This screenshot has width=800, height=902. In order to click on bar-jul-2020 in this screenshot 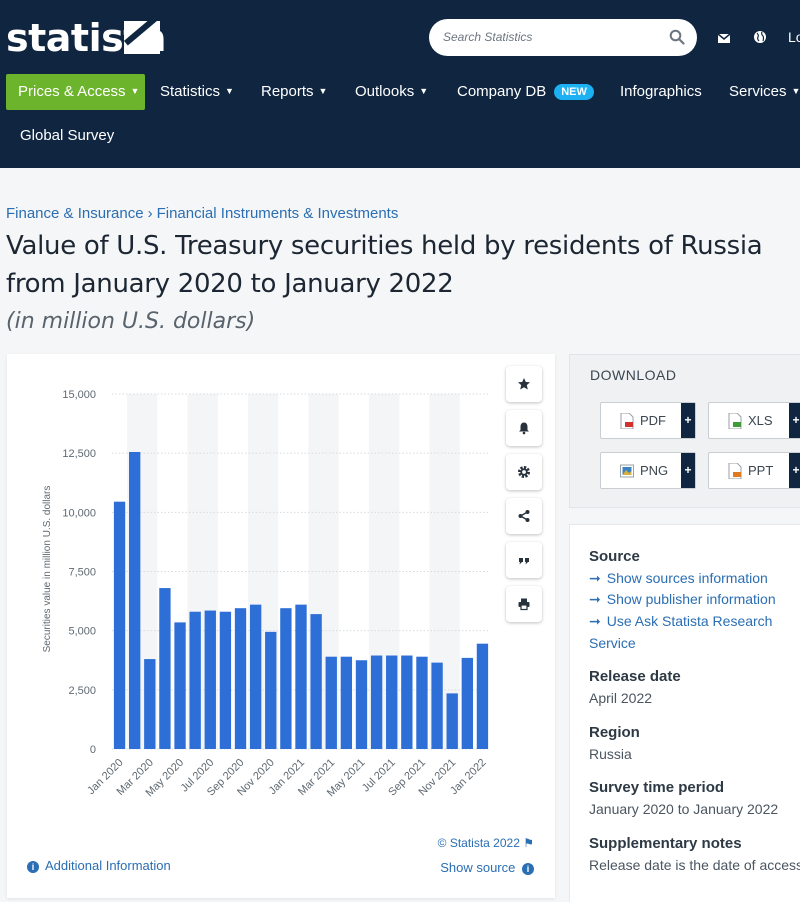, I will do `click(210, 679)`.